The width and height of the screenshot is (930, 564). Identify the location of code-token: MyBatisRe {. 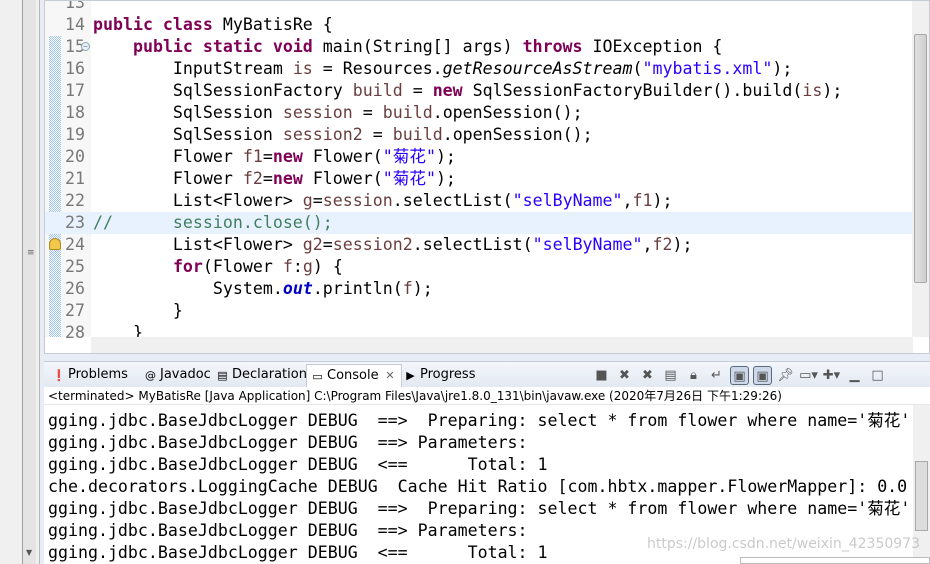
(272, 24).